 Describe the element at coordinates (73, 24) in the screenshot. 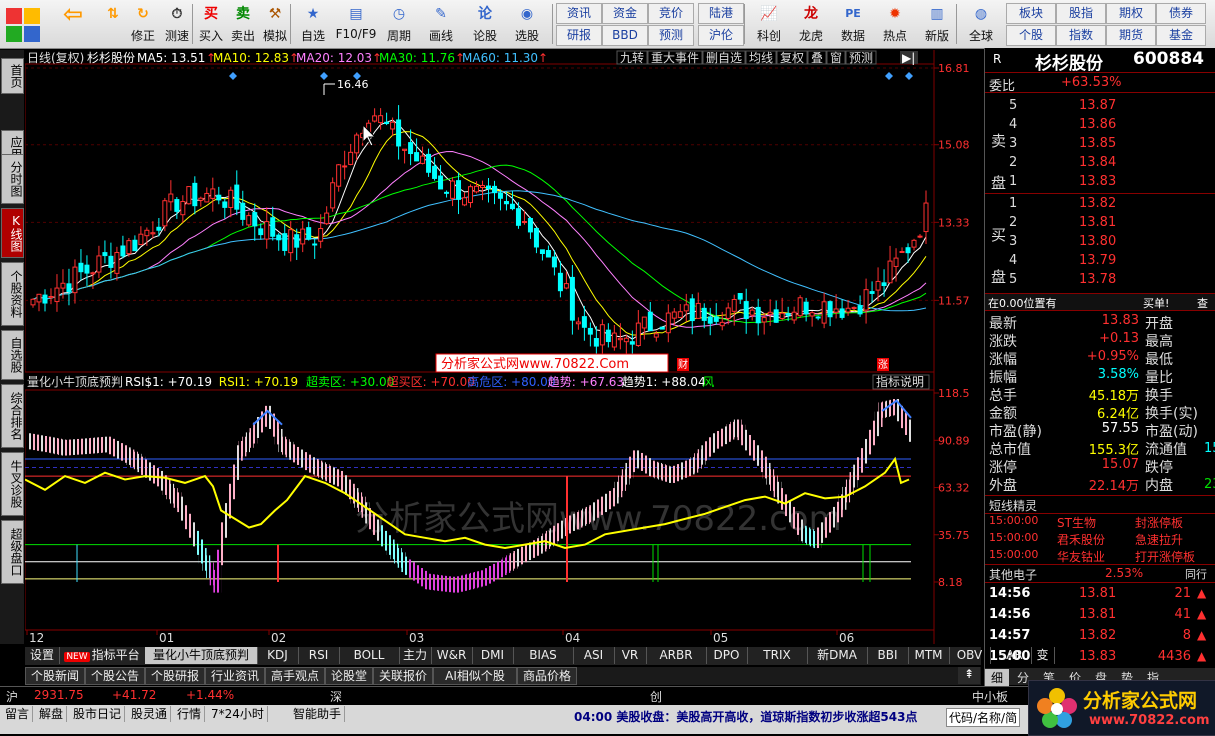

I see `back-button: ⇦` at that location.